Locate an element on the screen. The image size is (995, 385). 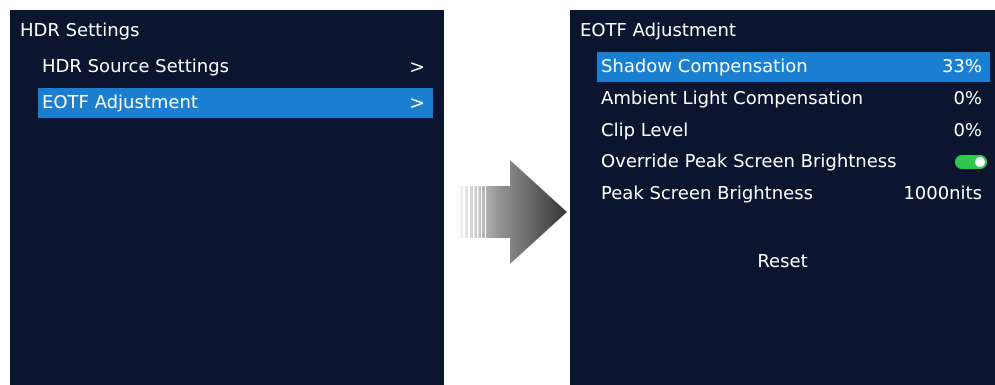
arrow-right-icon is located at coordinates (511, 212).